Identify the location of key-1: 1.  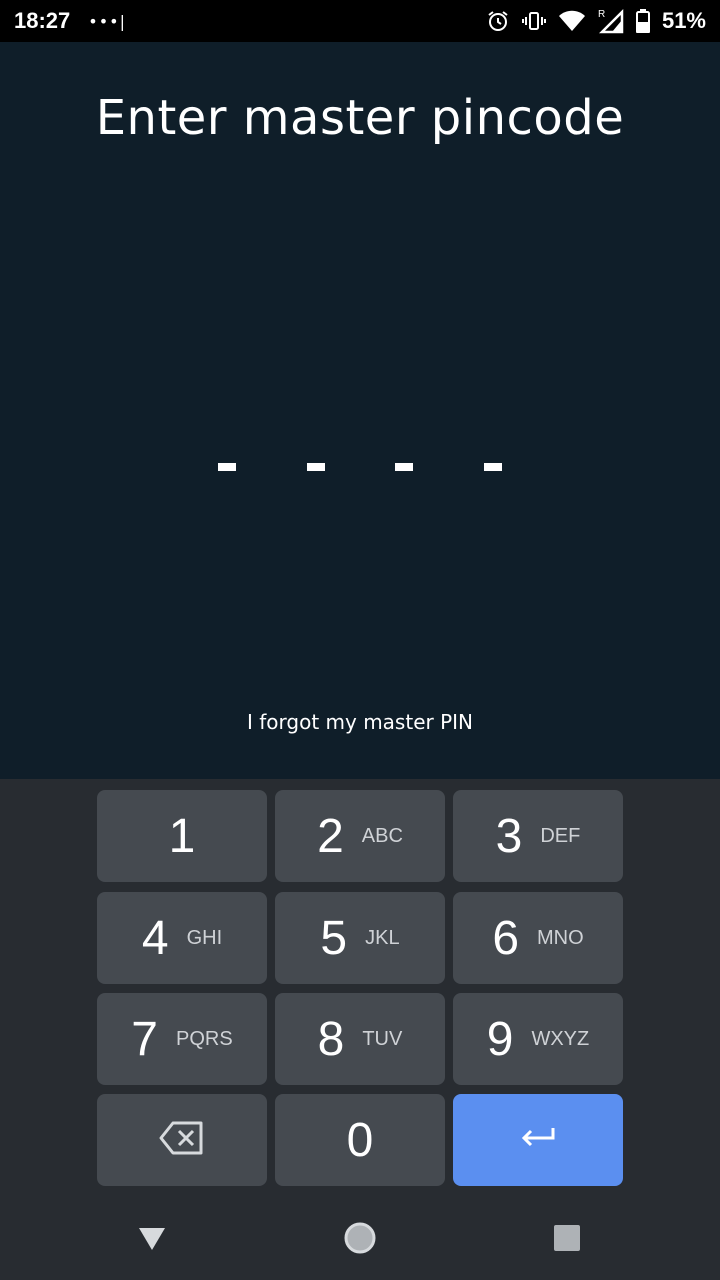
(182, 836).